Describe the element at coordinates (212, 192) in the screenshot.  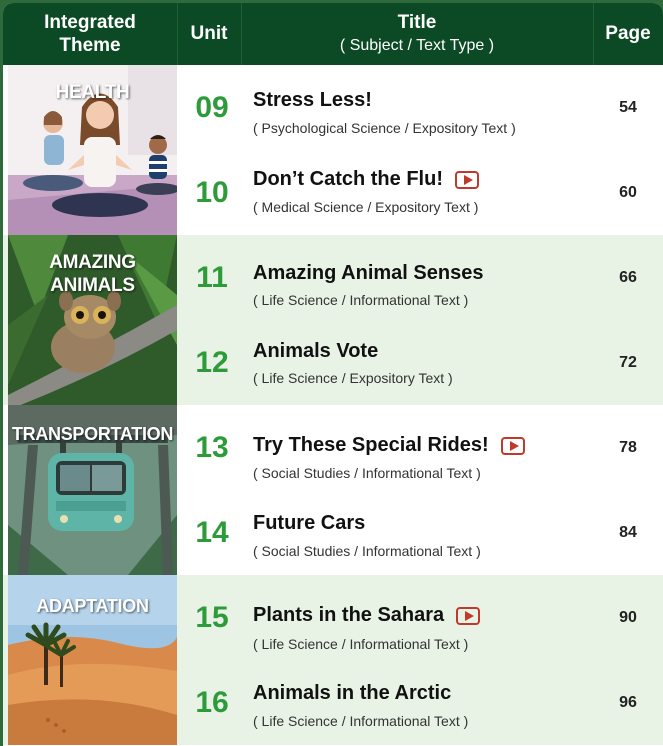
I see `unit-number: 10` at that location.